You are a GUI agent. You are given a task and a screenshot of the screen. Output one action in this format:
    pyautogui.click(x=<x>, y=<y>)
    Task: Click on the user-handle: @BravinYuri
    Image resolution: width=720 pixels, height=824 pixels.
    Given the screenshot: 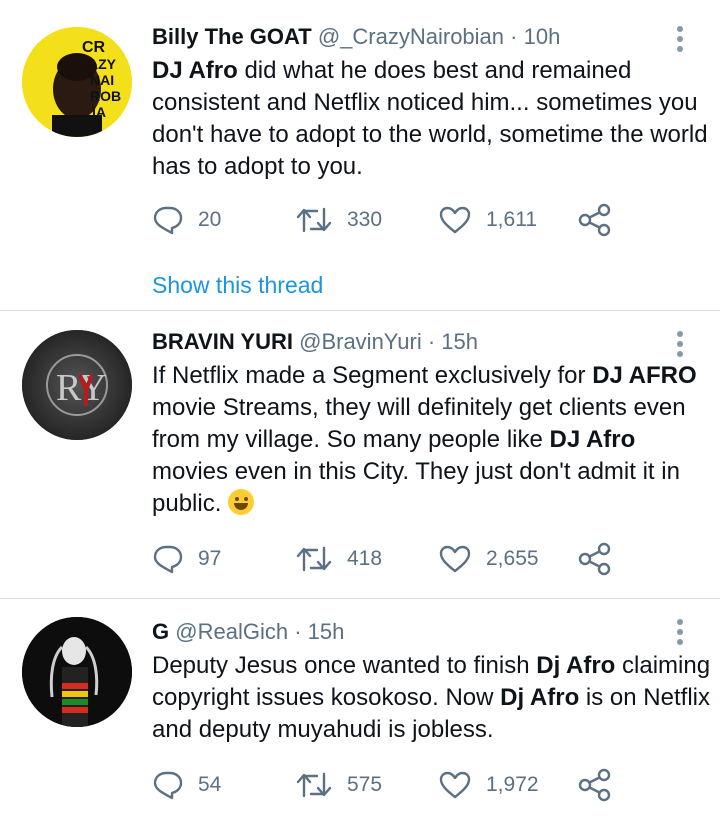 What is the action you would take?
    pyautogui.click(x=360, y=341)
    